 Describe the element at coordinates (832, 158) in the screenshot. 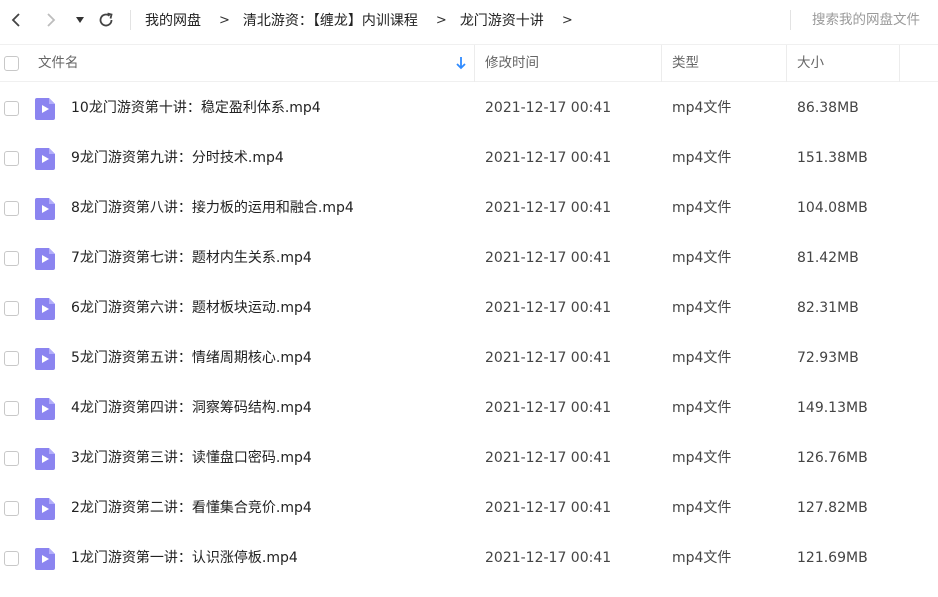

I see `file-size: 151.38MB` at that location.